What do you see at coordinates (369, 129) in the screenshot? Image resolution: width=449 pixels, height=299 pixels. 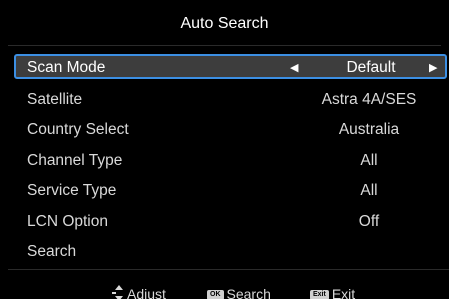 I see `menu-item-value: Australia` at bounding box center [369, 129].